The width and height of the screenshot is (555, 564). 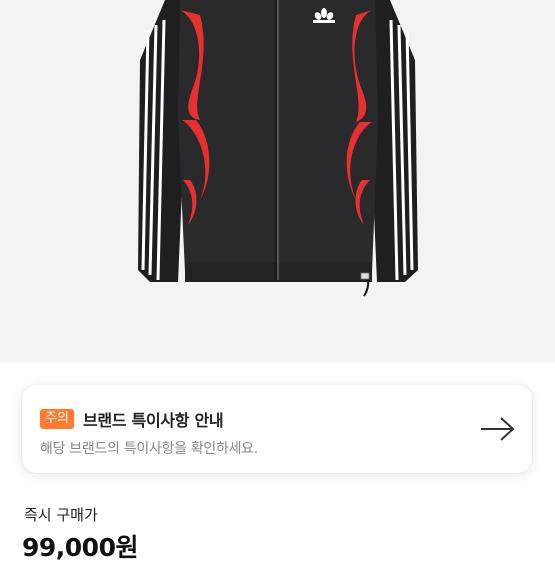 I want to click on arrow-right-icon, so click(x=498, y=429).